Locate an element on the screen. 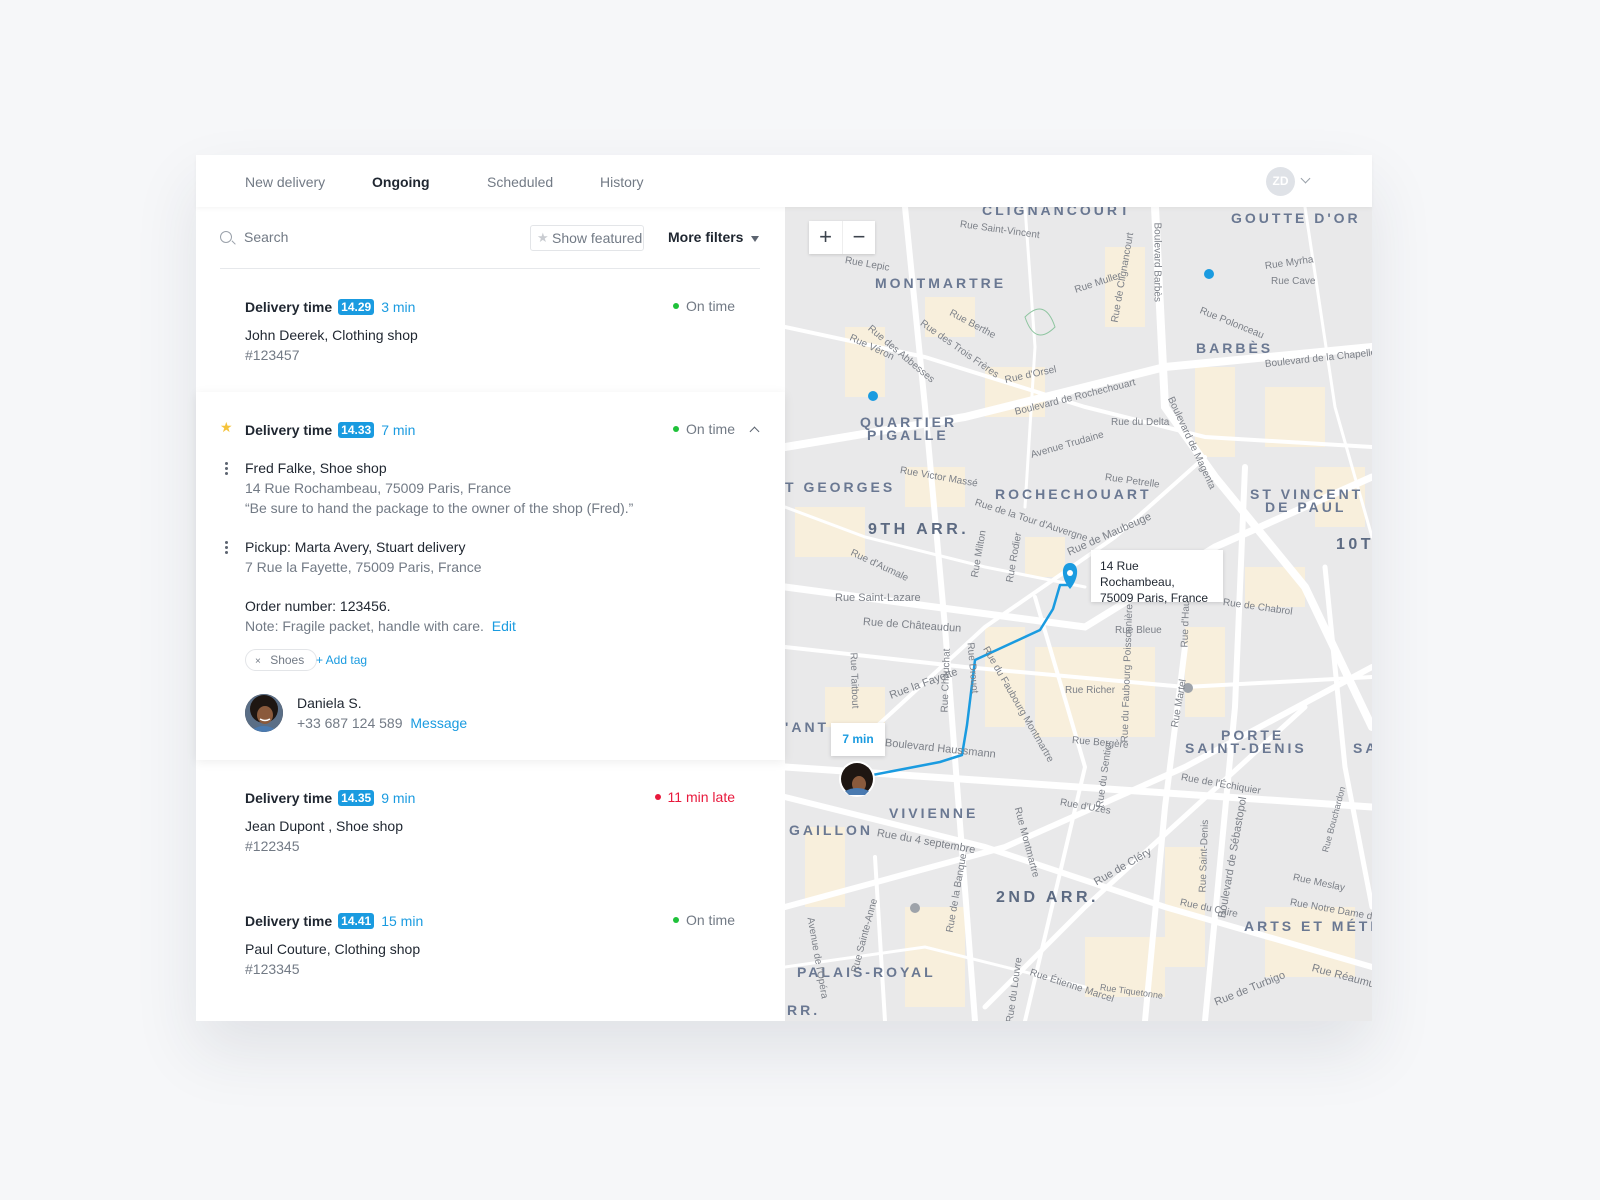 Image resolution: width=1600 pixels, height=1200 pixels. district-label: ROCHECHOUART is located at coordinates (1073, 494).